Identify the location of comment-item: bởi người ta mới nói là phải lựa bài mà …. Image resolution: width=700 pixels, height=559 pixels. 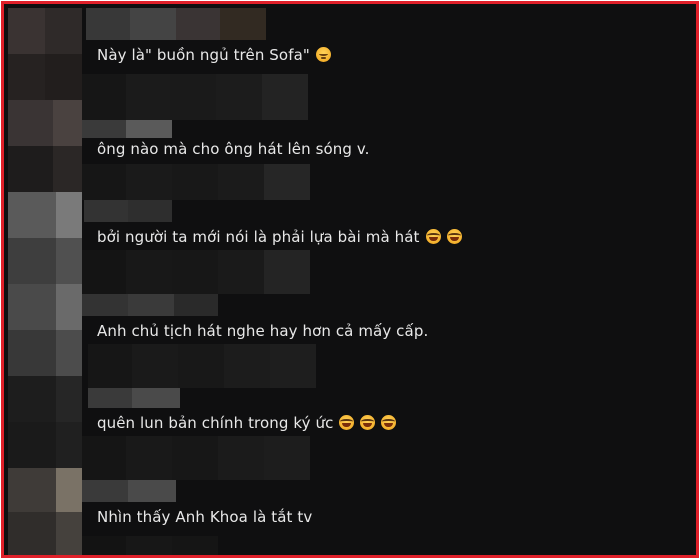
(387, 210).